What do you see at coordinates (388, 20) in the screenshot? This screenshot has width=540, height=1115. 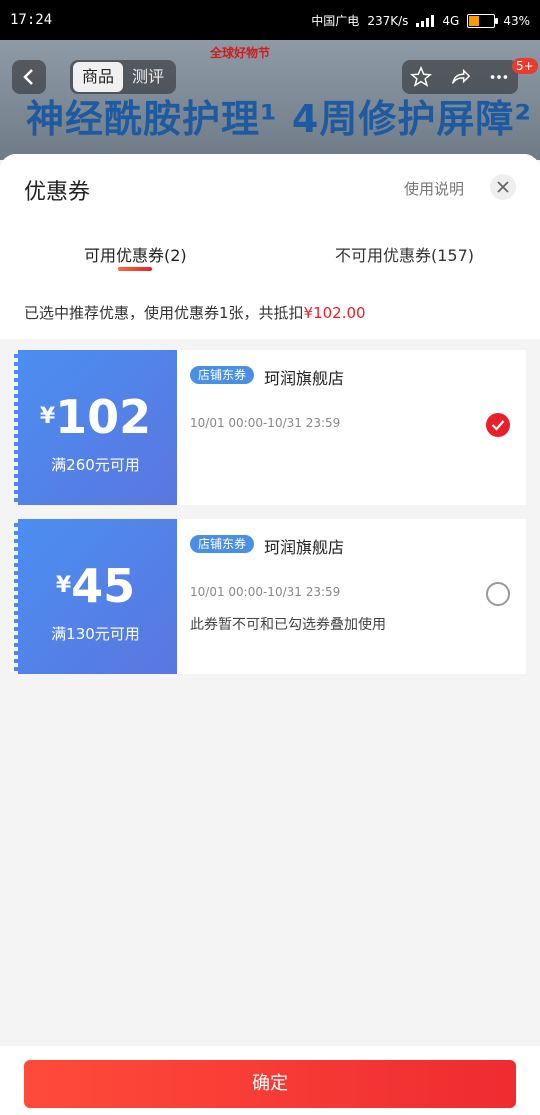 I see `status-speed: 237K/s` at bounding box center [388, 20].